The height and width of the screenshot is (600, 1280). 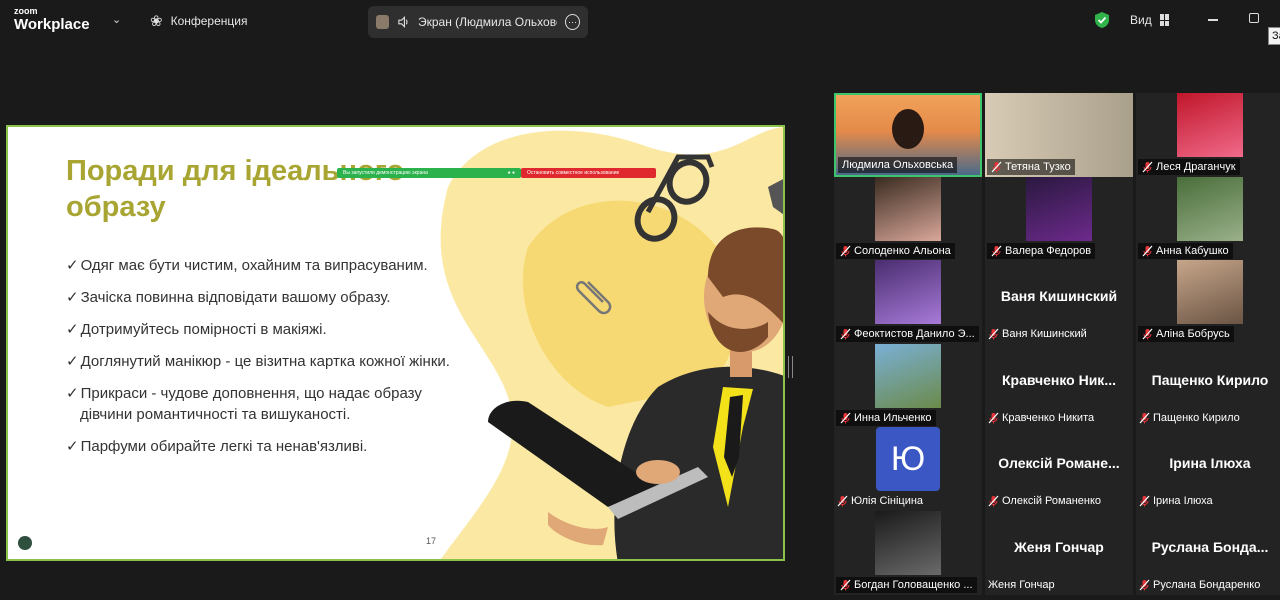 What do you see at coordinates (1208, 218) in the screenshot?
I see `participant-tile: Анна Кабушко` at bounding box center [1208, 218].